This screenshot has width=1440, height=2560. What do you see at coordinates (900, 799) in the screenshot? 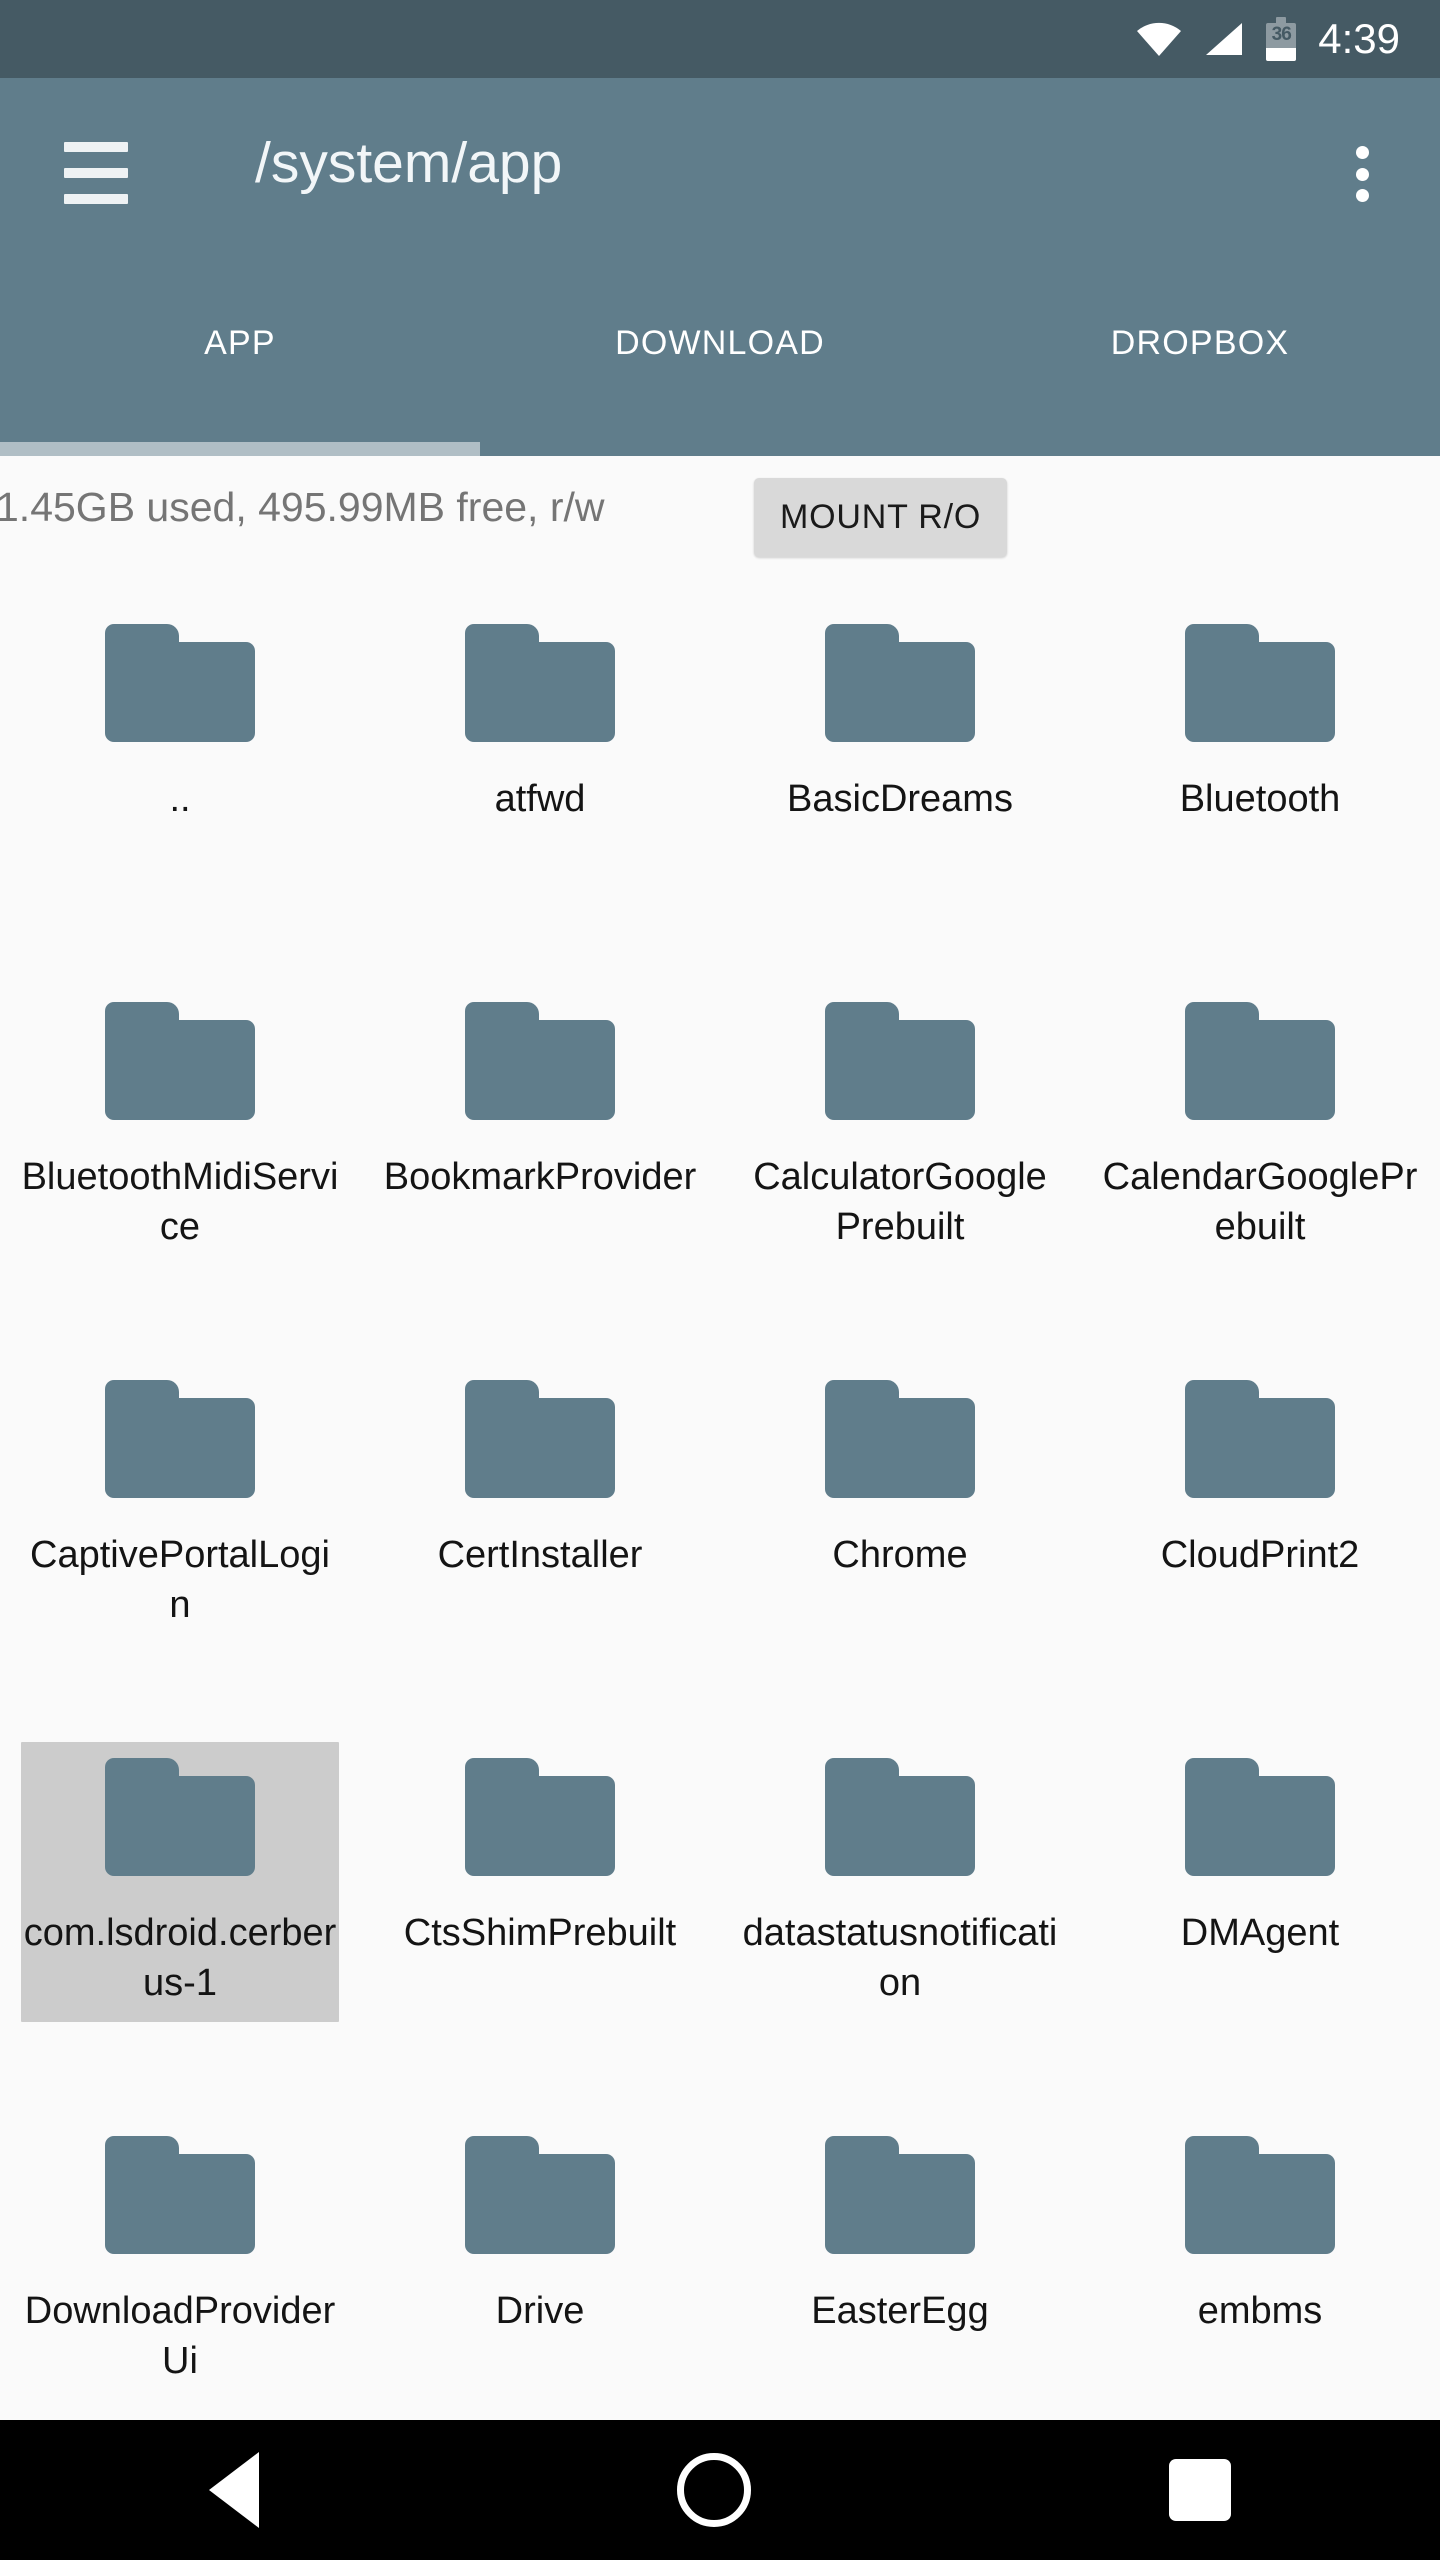
I see `file-name-label: BasicDreams` at bounding box center [900, 799].